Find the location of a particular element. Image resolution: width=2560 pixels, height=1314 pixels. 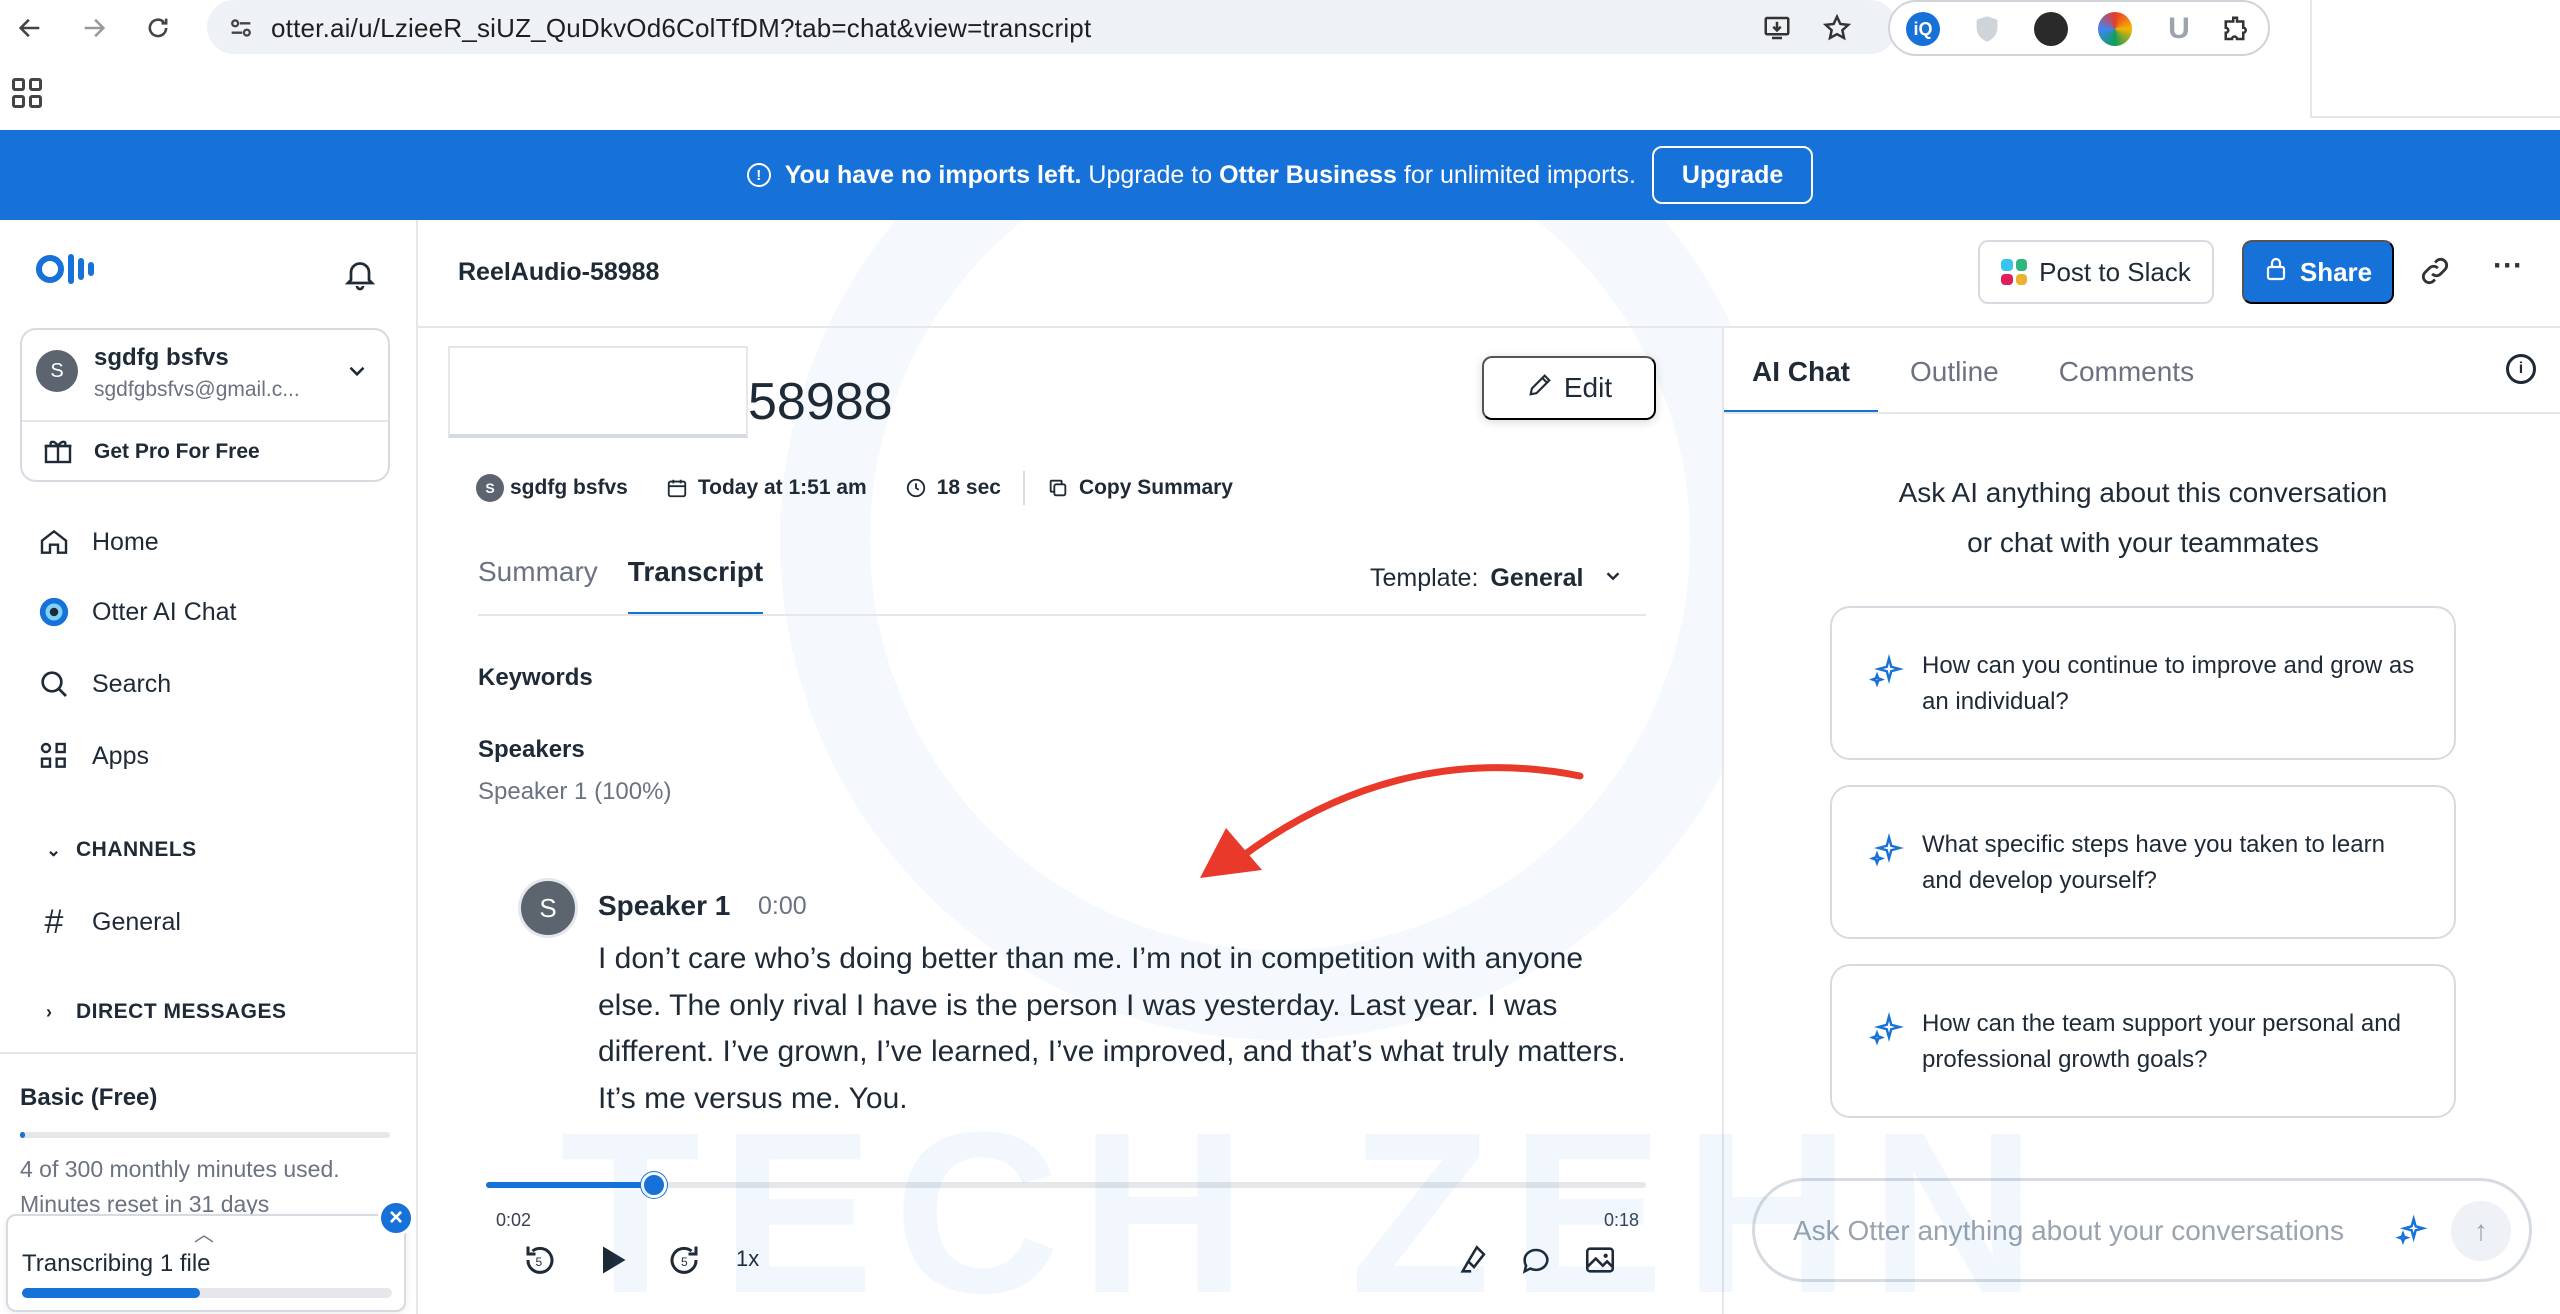

tab-transcript: Transcript is located at coordinates (695, 586).